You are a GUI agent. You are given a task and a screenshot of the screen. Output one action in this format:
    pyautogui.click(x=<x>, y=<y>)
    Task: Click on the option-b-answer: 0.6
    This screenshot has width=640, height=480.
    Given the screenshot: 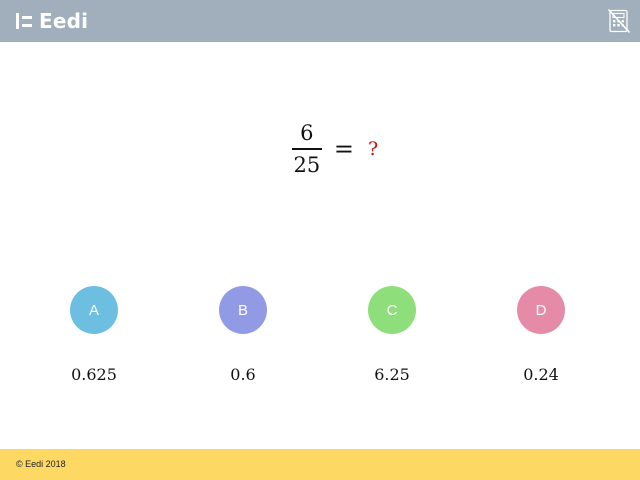 What is the action you would take?
    pyautogui.click(x=242, y=374)
    